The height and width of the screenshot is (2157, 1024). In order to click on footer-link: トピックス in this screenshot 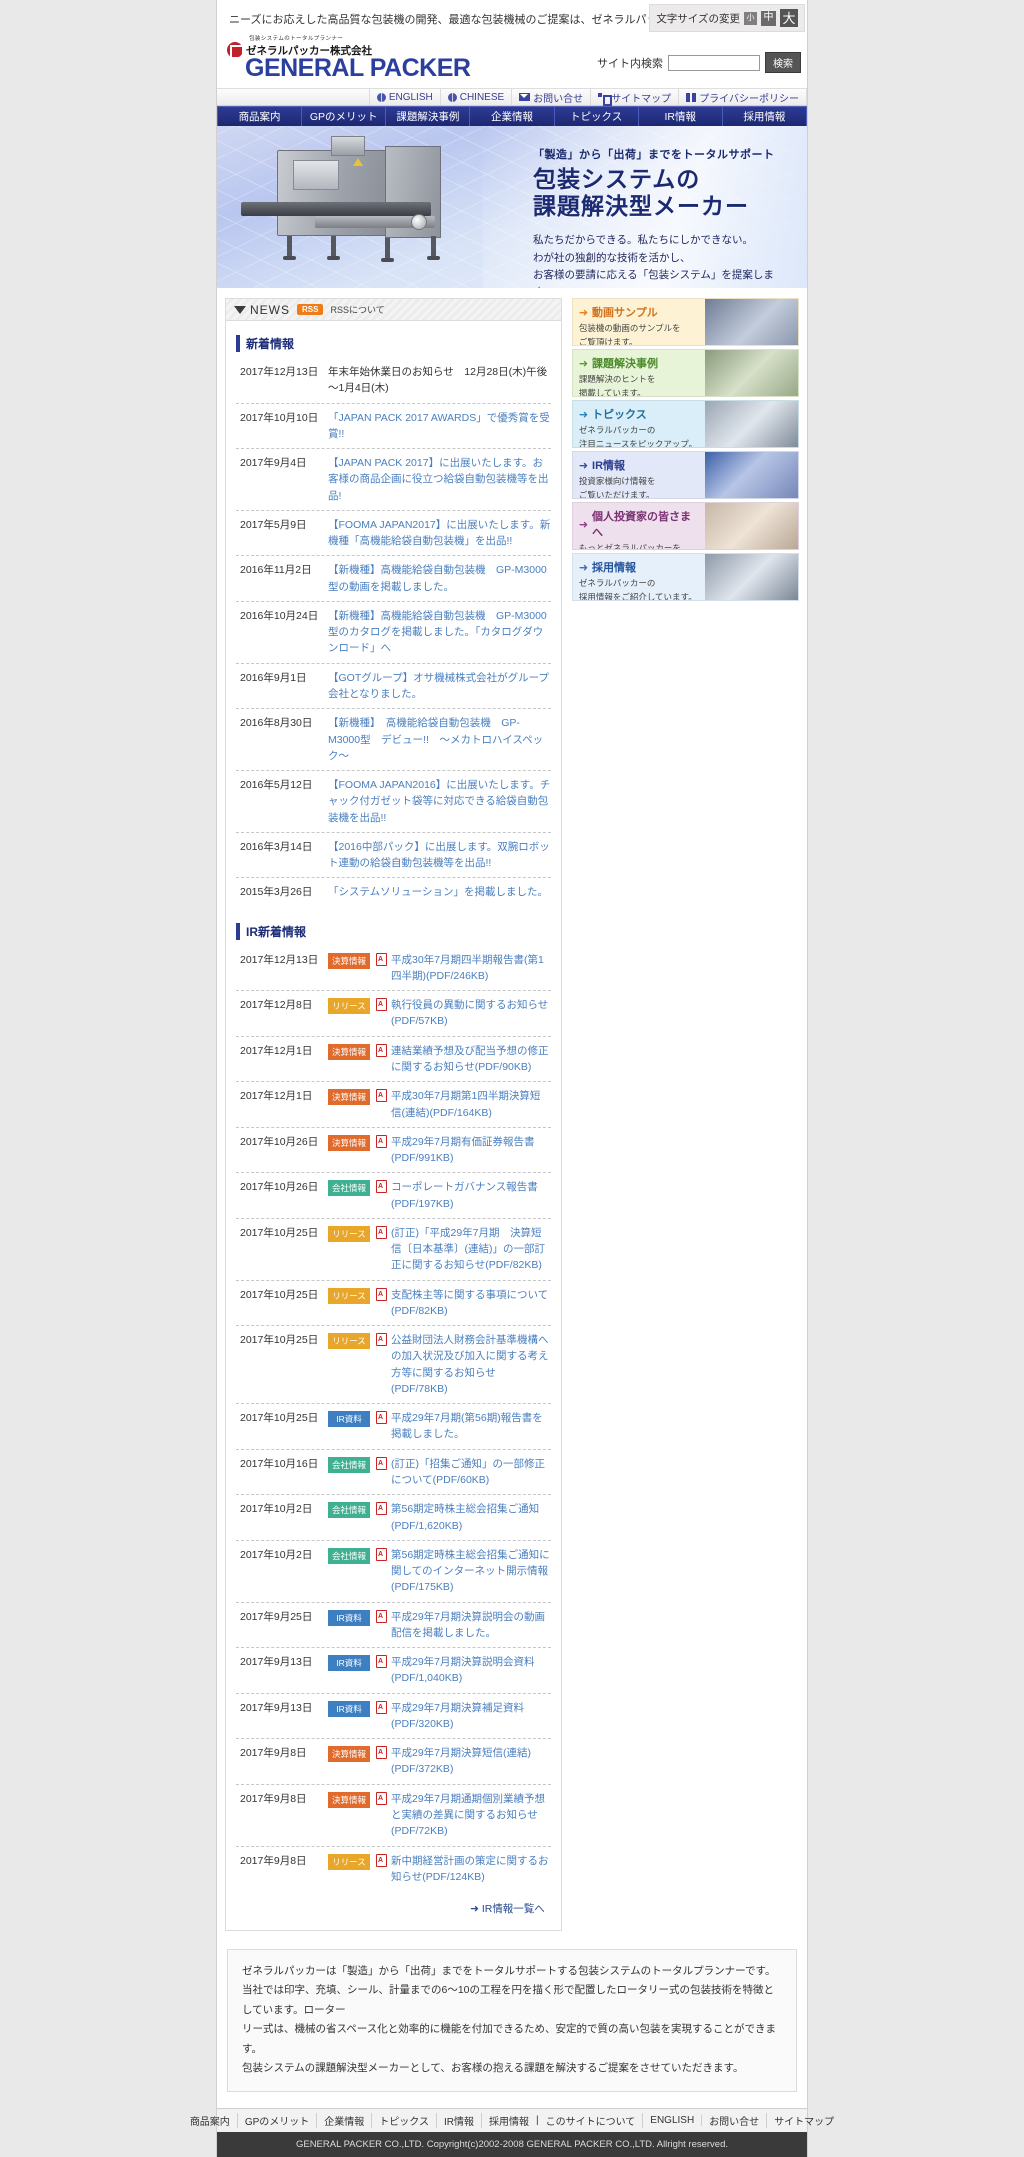, I will do `click(404, 2120)`.